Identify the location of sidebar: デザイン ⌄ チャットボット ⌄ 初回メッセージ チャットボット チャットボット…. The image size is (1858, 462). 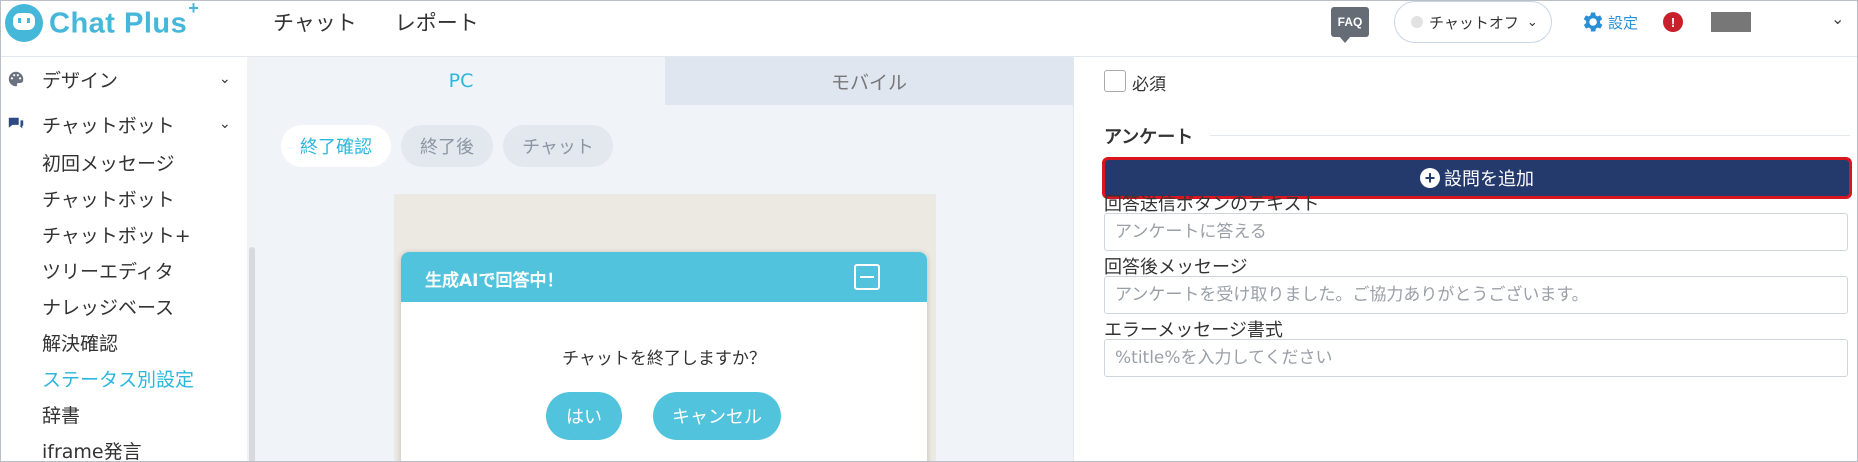
(124, 259).